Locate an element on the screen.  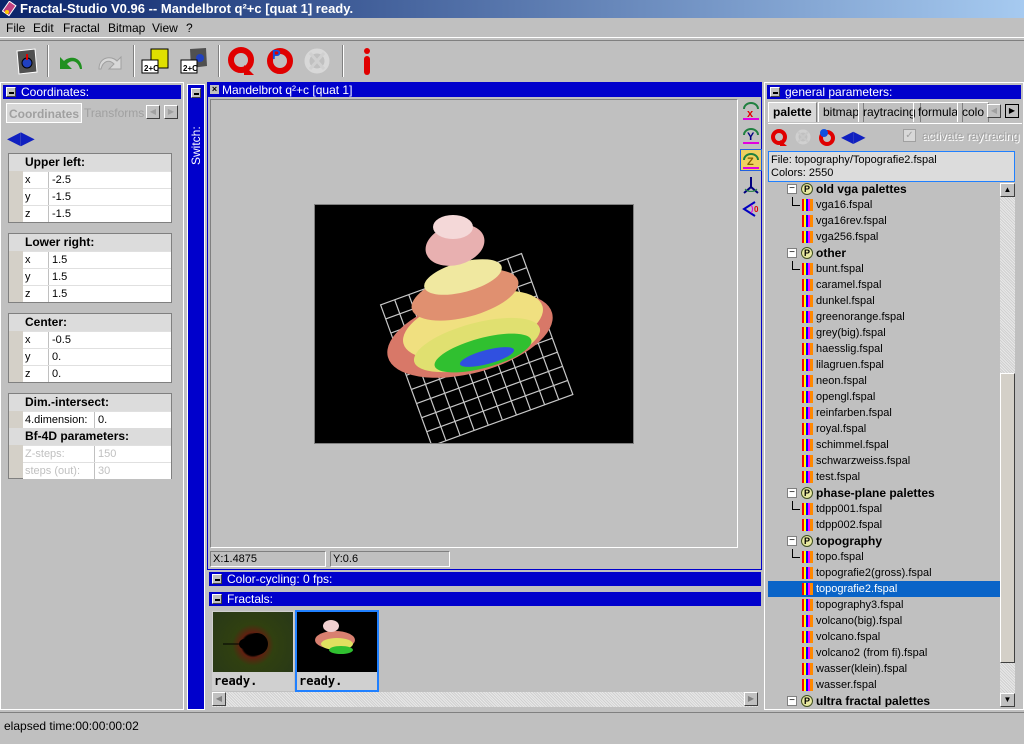
swap-icon: ◀▶ is located at coordinates (21, 138).